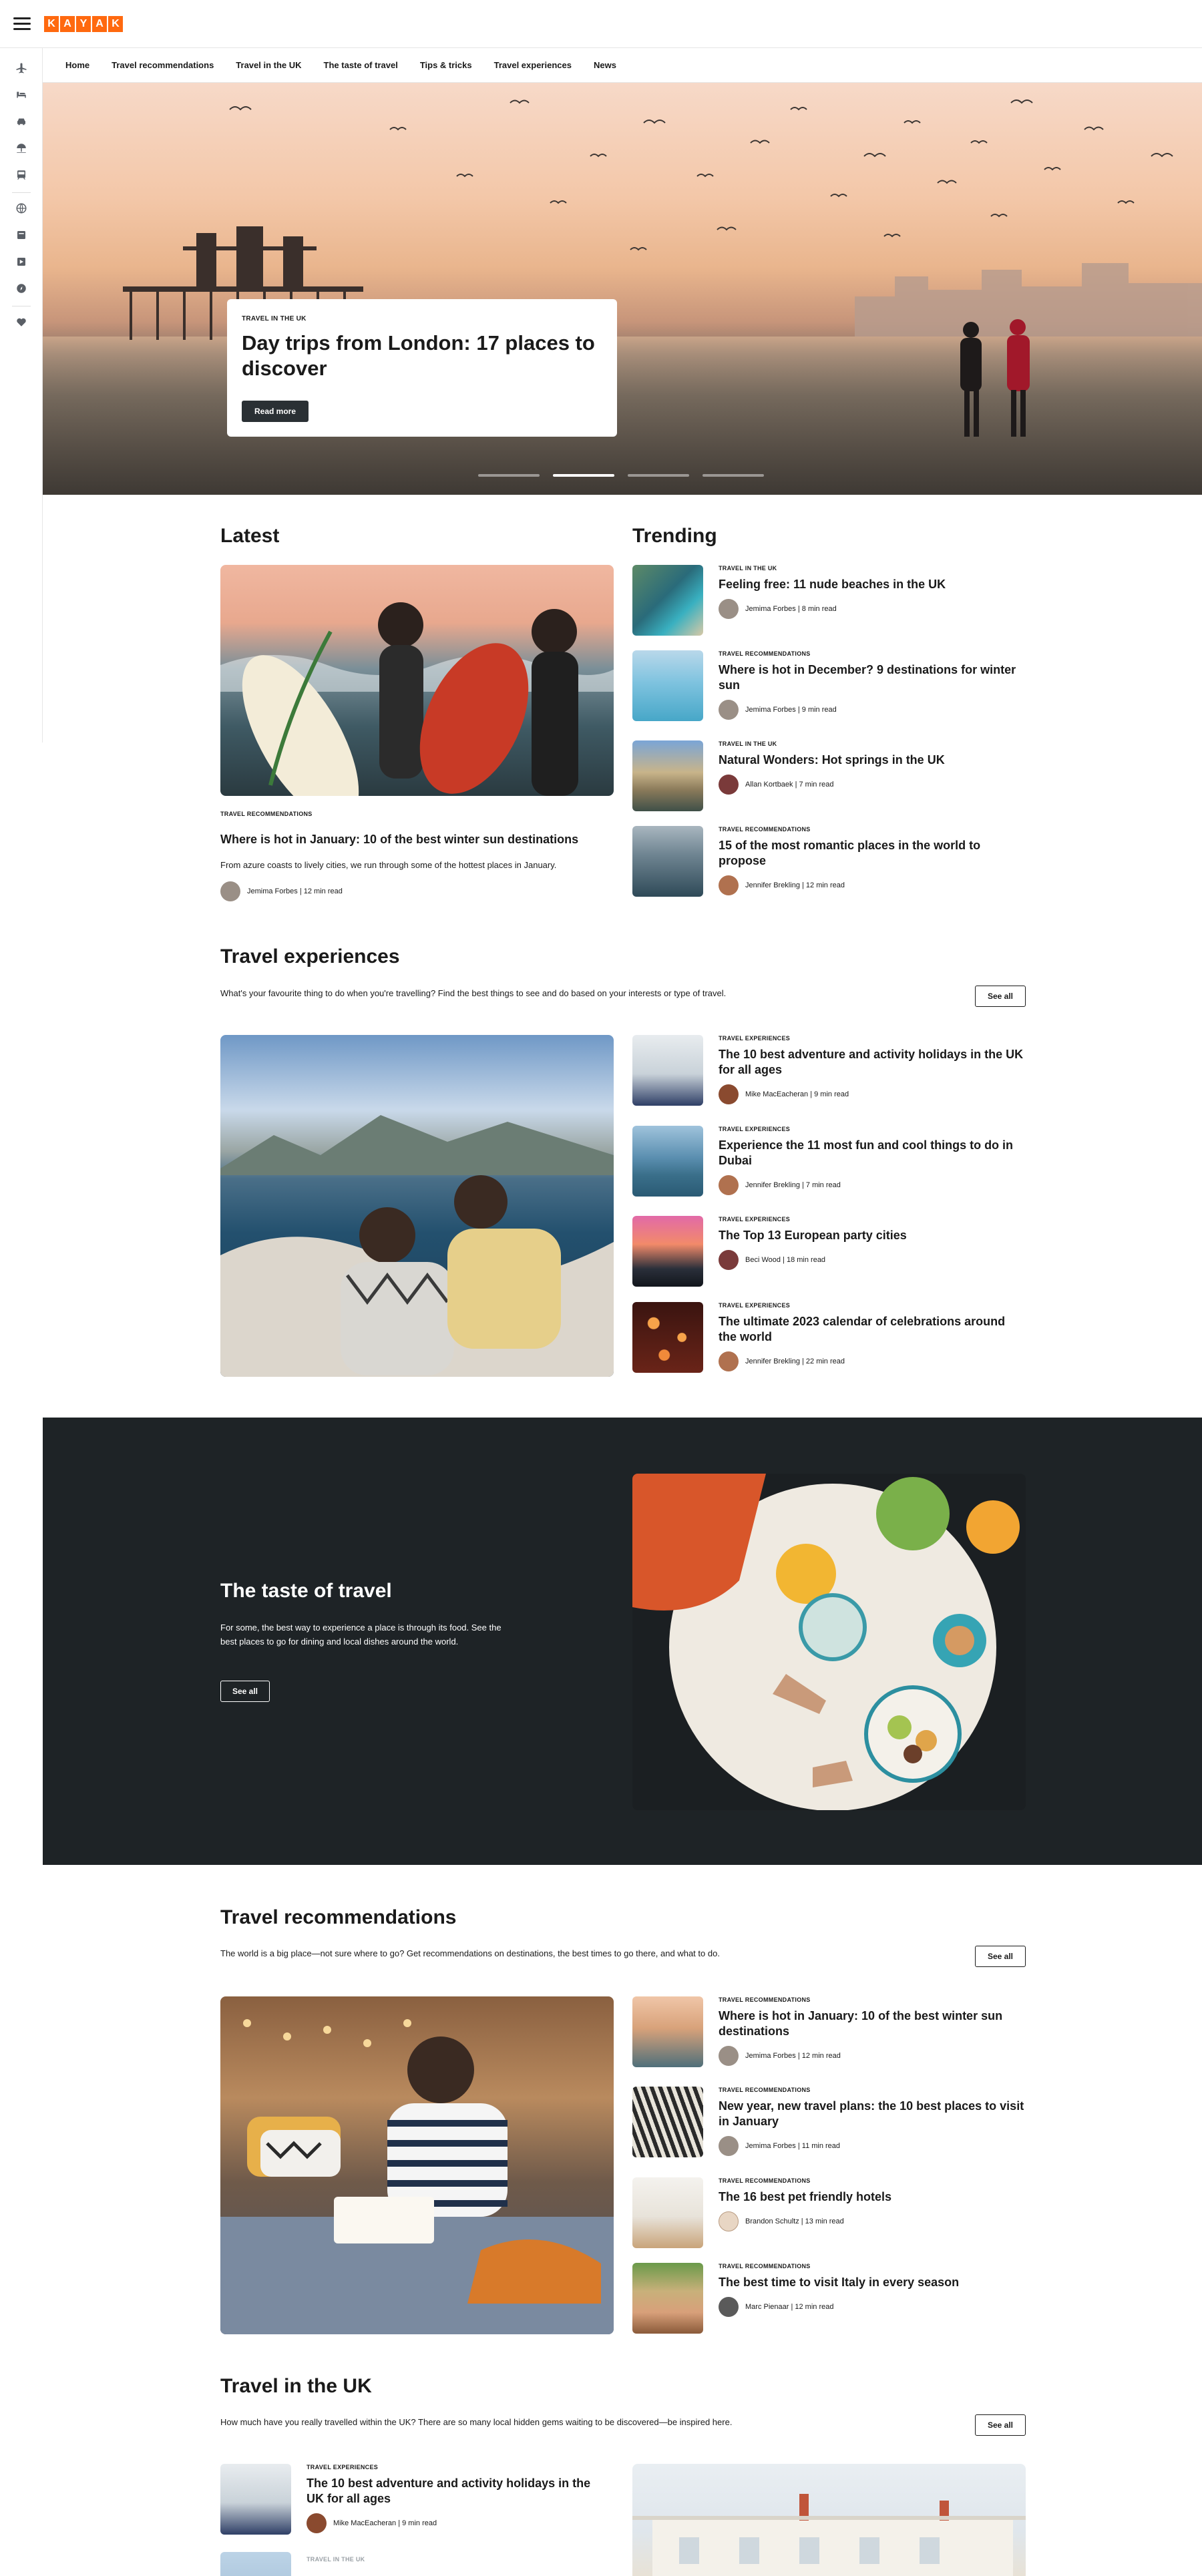 Image resolution: width=1202 pixels, height=2576 pixels. What do you see at coordinates (21, 122) in the screenshot?
I see `car-icon` at bounding box center [21, 122].